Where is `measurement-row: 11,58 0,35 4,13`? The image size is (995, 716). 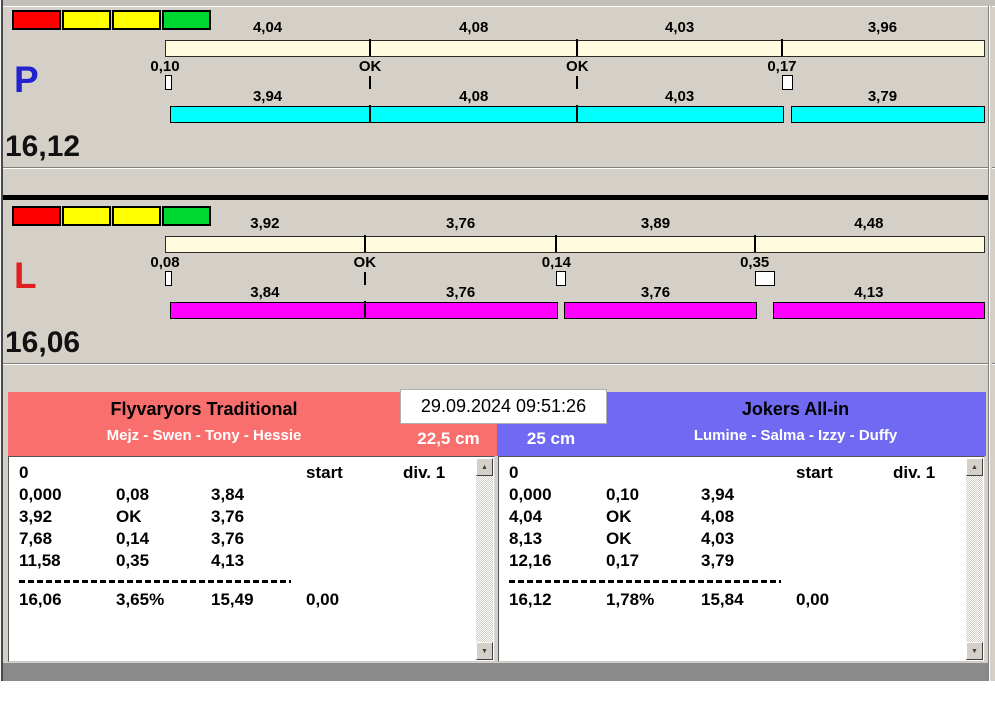 measurement-row: 11,58 0,35 4,13 is located at coordinates (244, 561).